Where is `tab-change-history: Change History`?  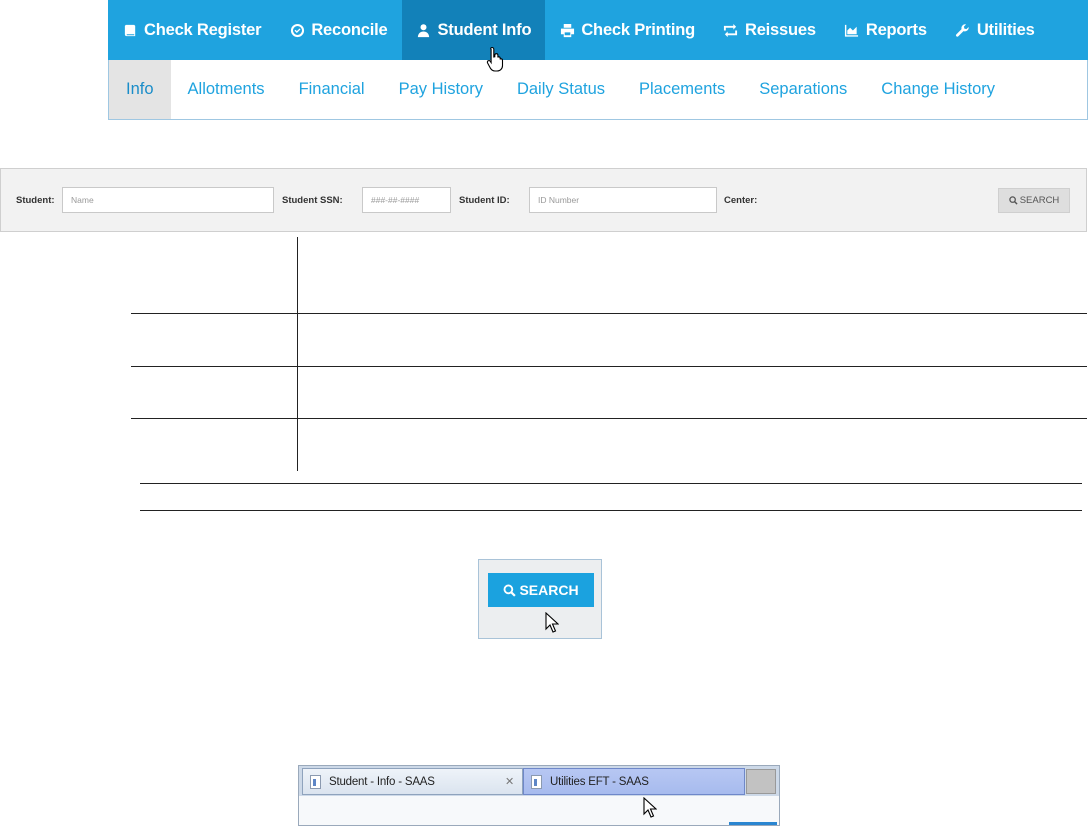 tab-change-history: Change History is located at coordinates (938, 89).